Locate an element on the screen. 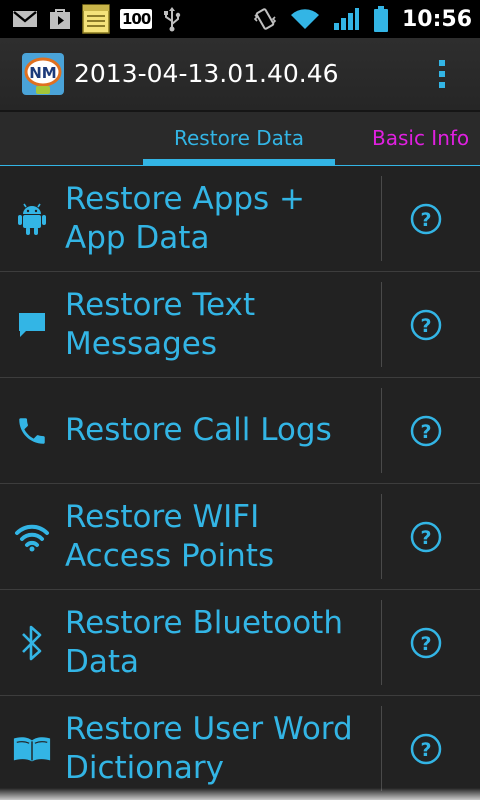 The image size is (480, 800). list-item-label: Restore Text Messages is located at coordinates (160, 324).